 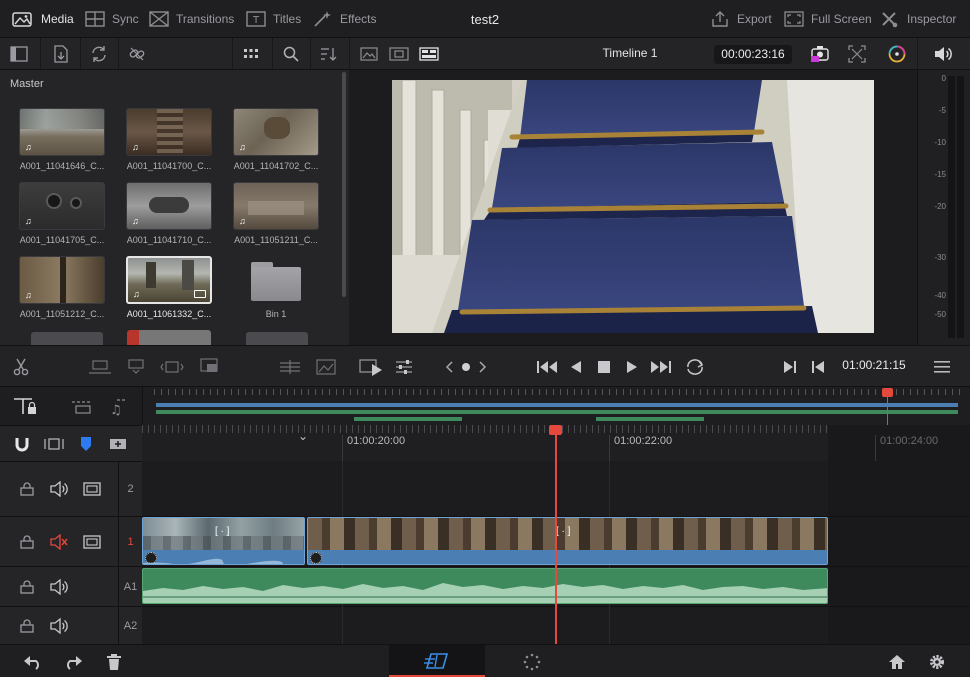 I want to click on overwrite-clip-button, so click(x=136, y=367).